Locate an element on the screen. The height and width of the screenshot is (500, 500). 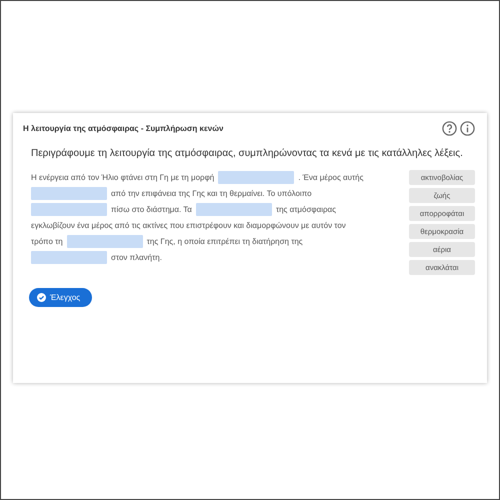
passage-text: τρόπο τη is located at coordinates (47, 241).